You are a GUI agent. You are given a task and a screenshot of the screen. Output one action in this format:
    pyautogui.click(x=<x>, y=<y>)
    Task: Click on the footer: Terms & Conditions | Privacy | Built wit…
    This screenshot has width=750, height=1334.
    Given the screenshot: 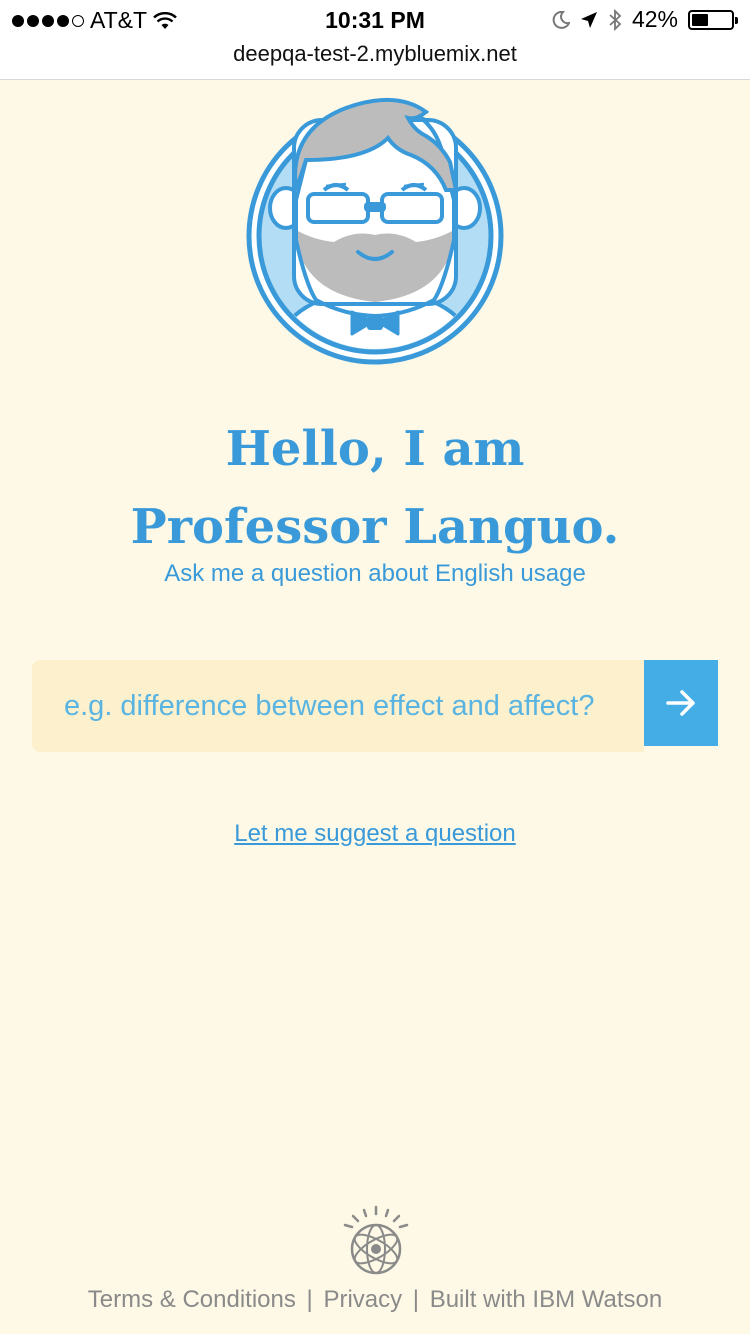 What is the action you would take?
    pyautogui.click(x=375, y=1300)
    